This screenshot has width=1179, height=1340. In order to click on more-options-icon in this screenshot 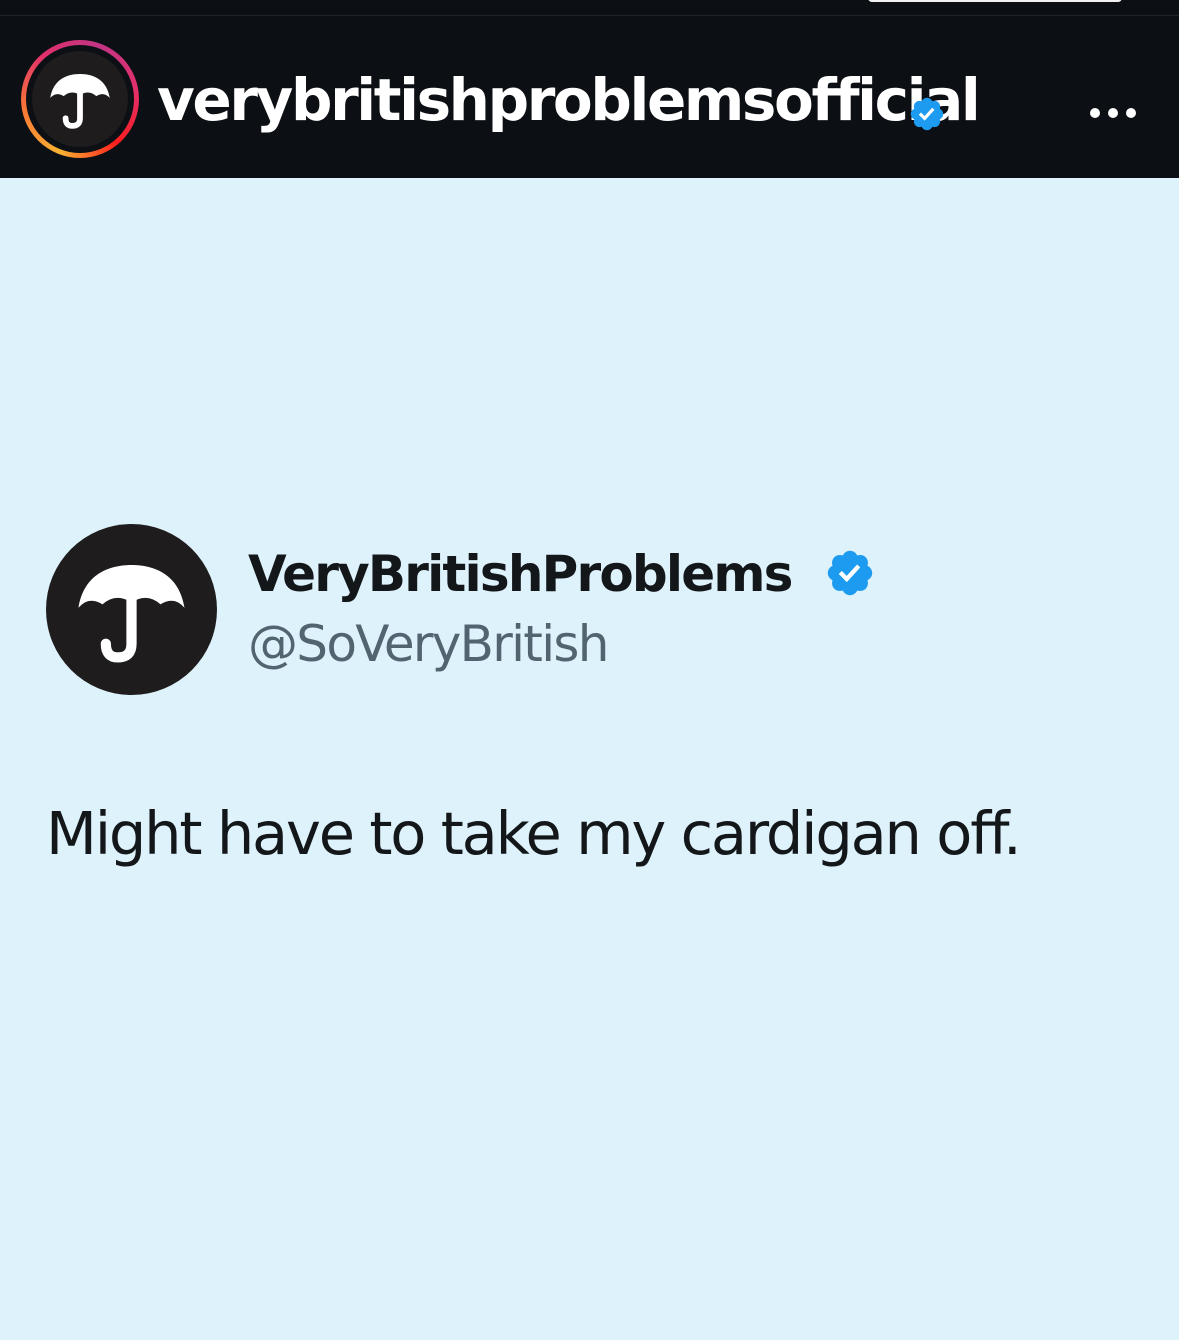, I will do `click(1113, 113)`.